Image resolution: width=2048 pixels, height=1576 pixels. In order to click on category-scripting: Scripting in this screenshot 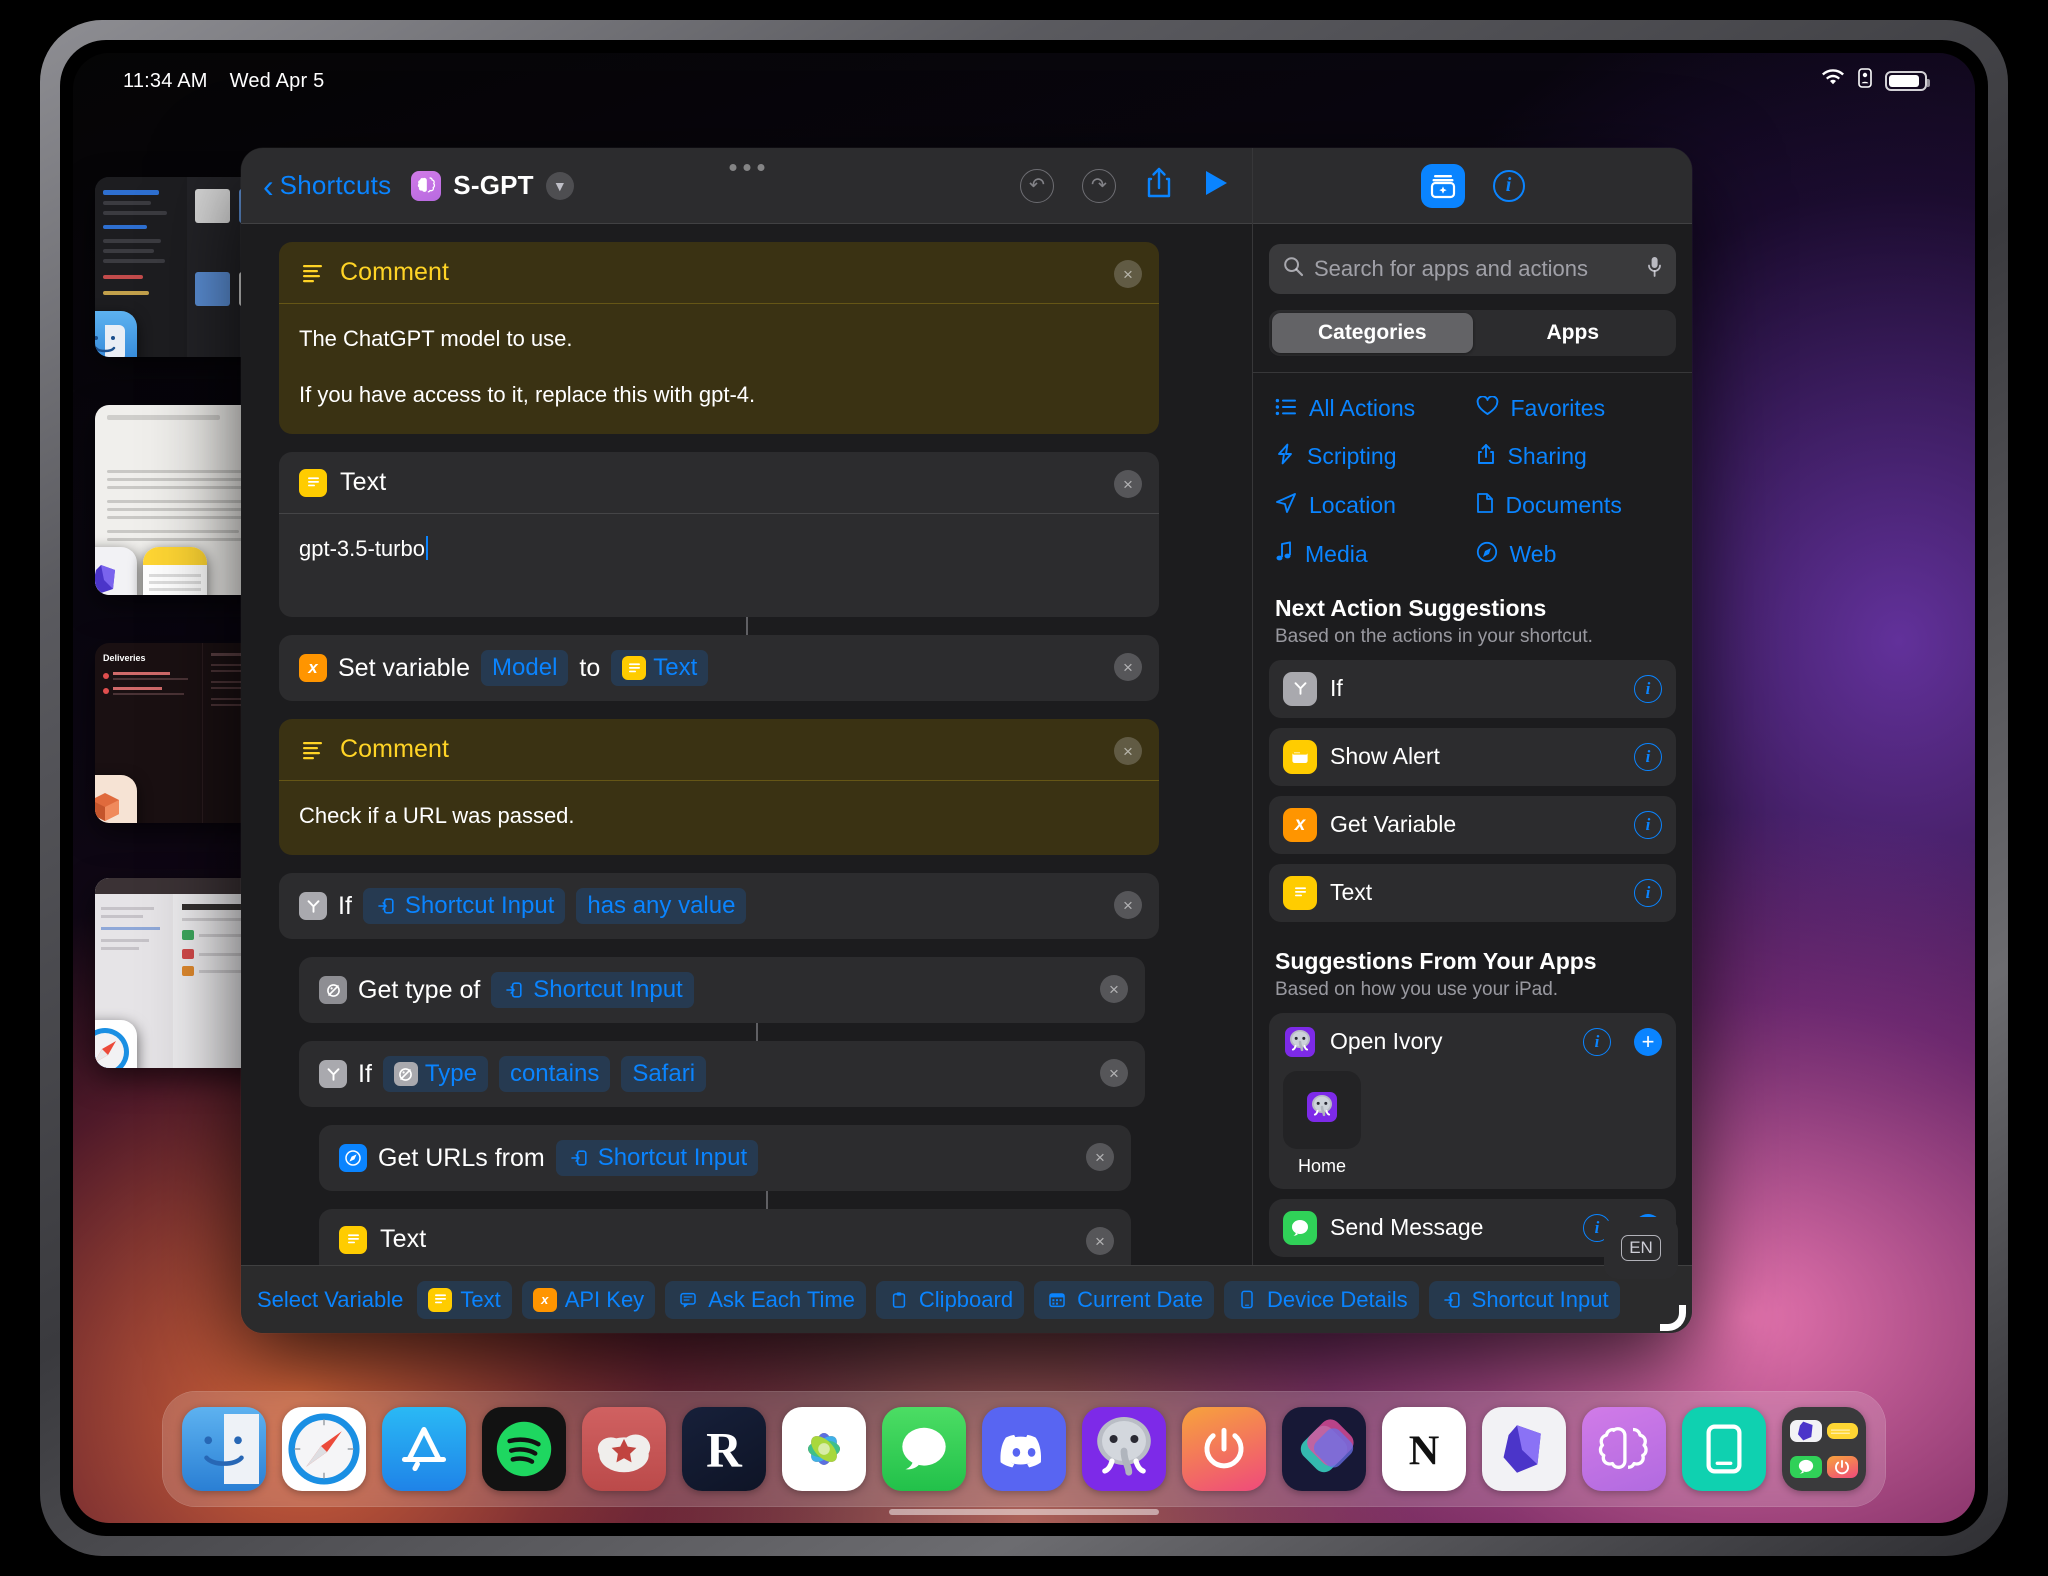, I will do `click(1375, 457)`.